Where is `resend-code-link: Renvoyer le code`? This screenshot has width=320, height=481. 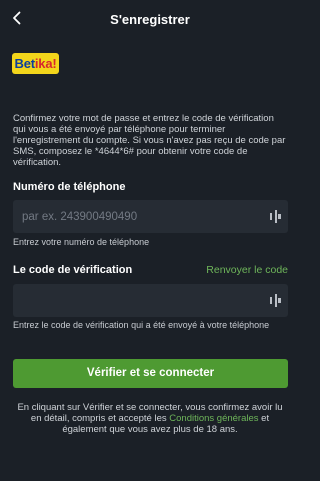
resend-code-link: Renvoyer le code is located at coordinates (247, 270).